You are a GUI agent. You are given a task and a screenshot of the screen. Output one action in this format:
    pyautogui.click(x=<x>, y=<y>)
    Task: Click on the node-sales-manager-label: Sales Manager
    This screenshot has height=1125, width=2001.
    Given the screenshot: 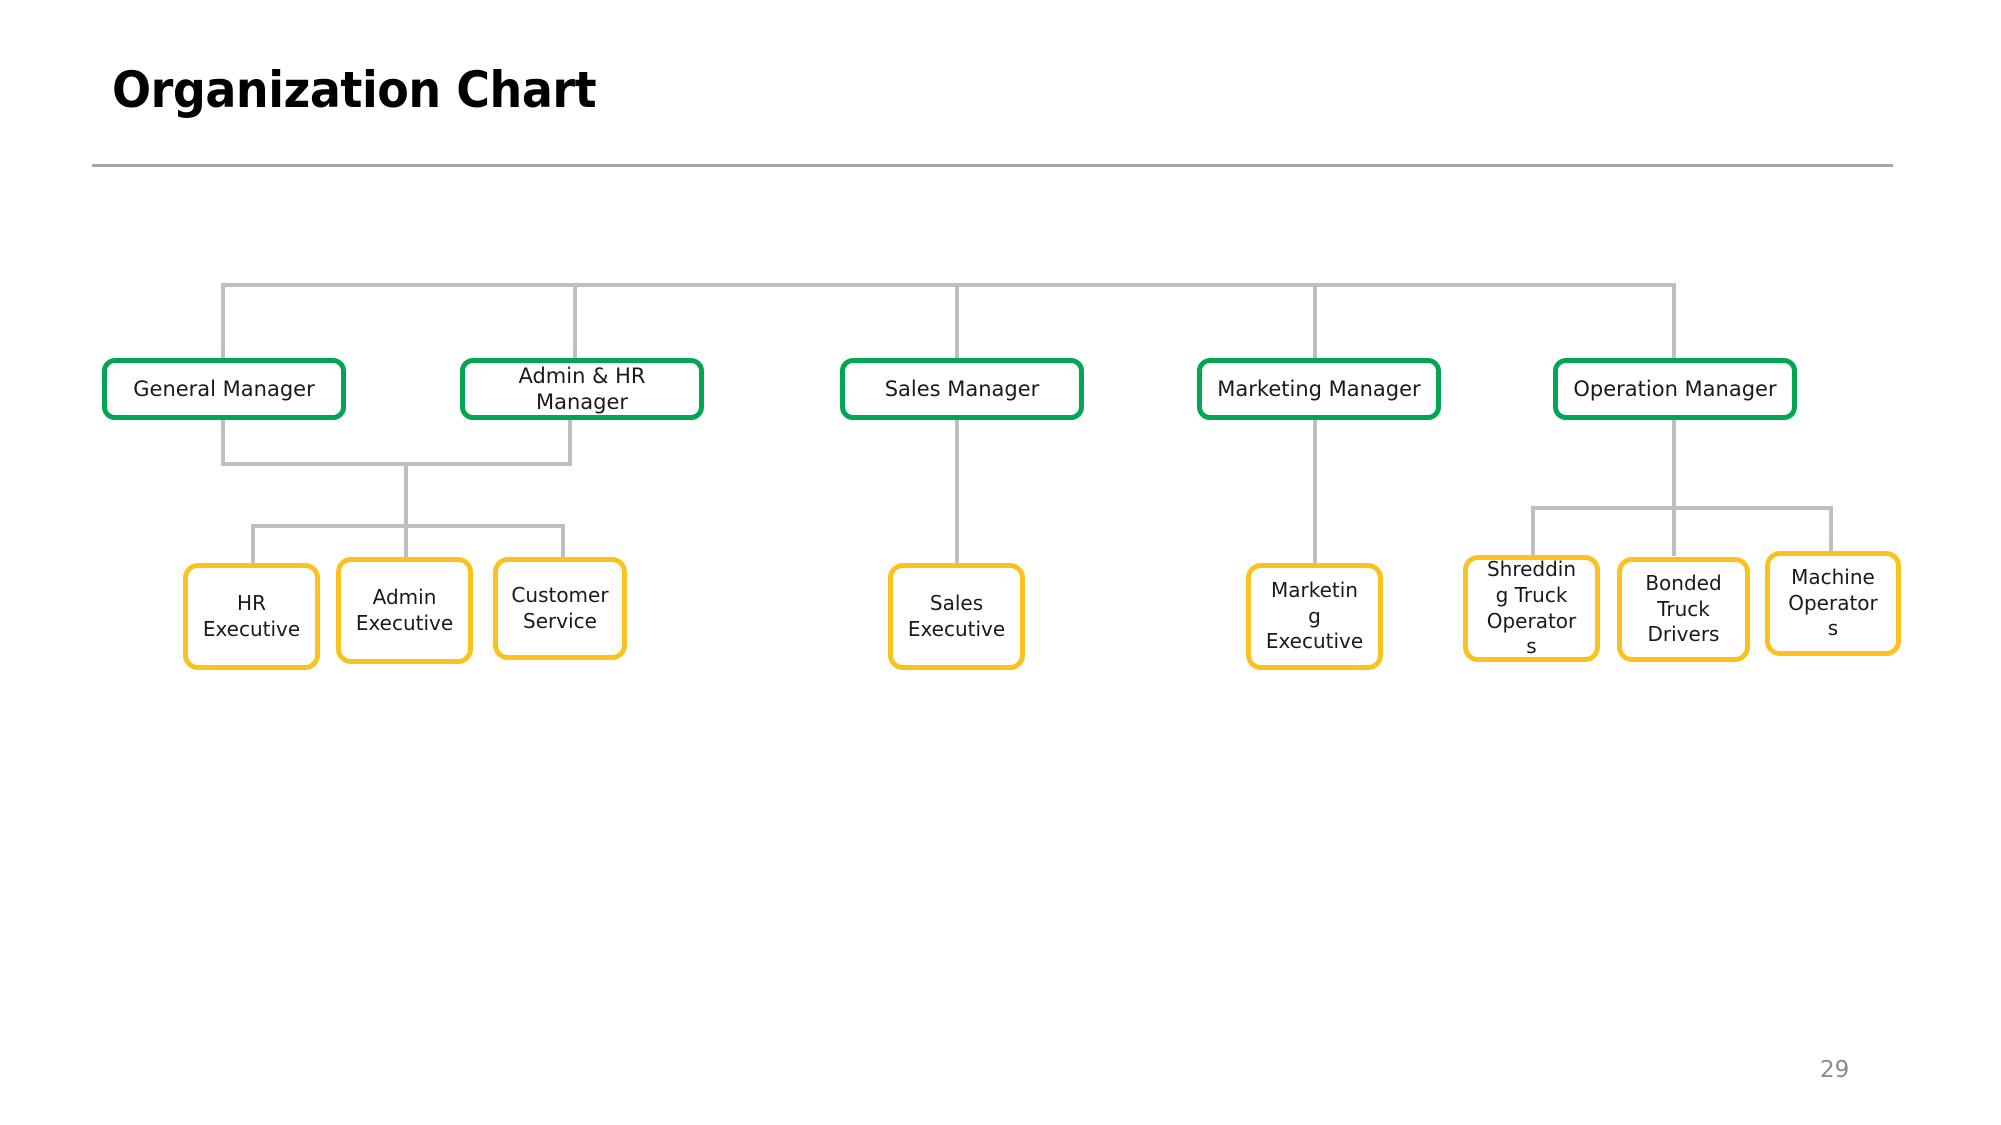 What is the action you would take?
    pyautogui.click(x=962, y=388)
    